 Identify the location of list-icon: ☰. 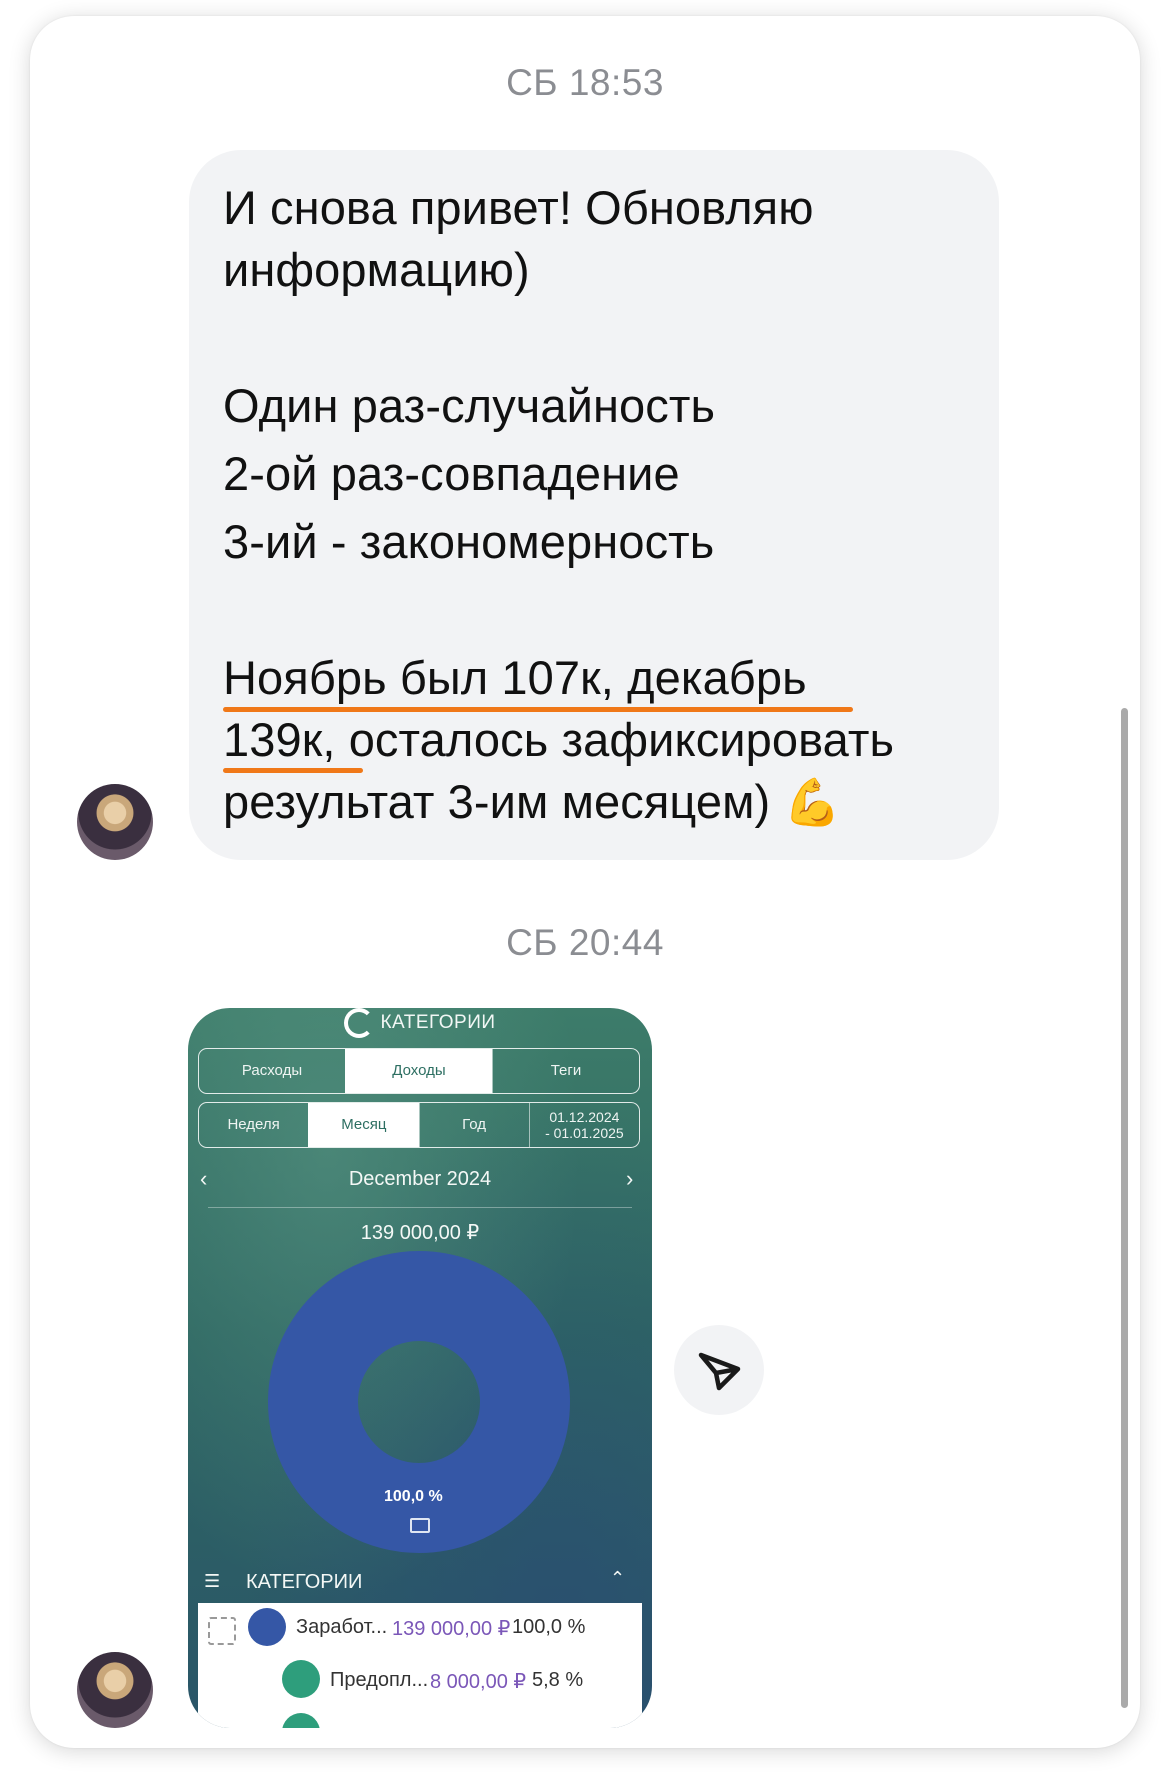
(212, 1581).